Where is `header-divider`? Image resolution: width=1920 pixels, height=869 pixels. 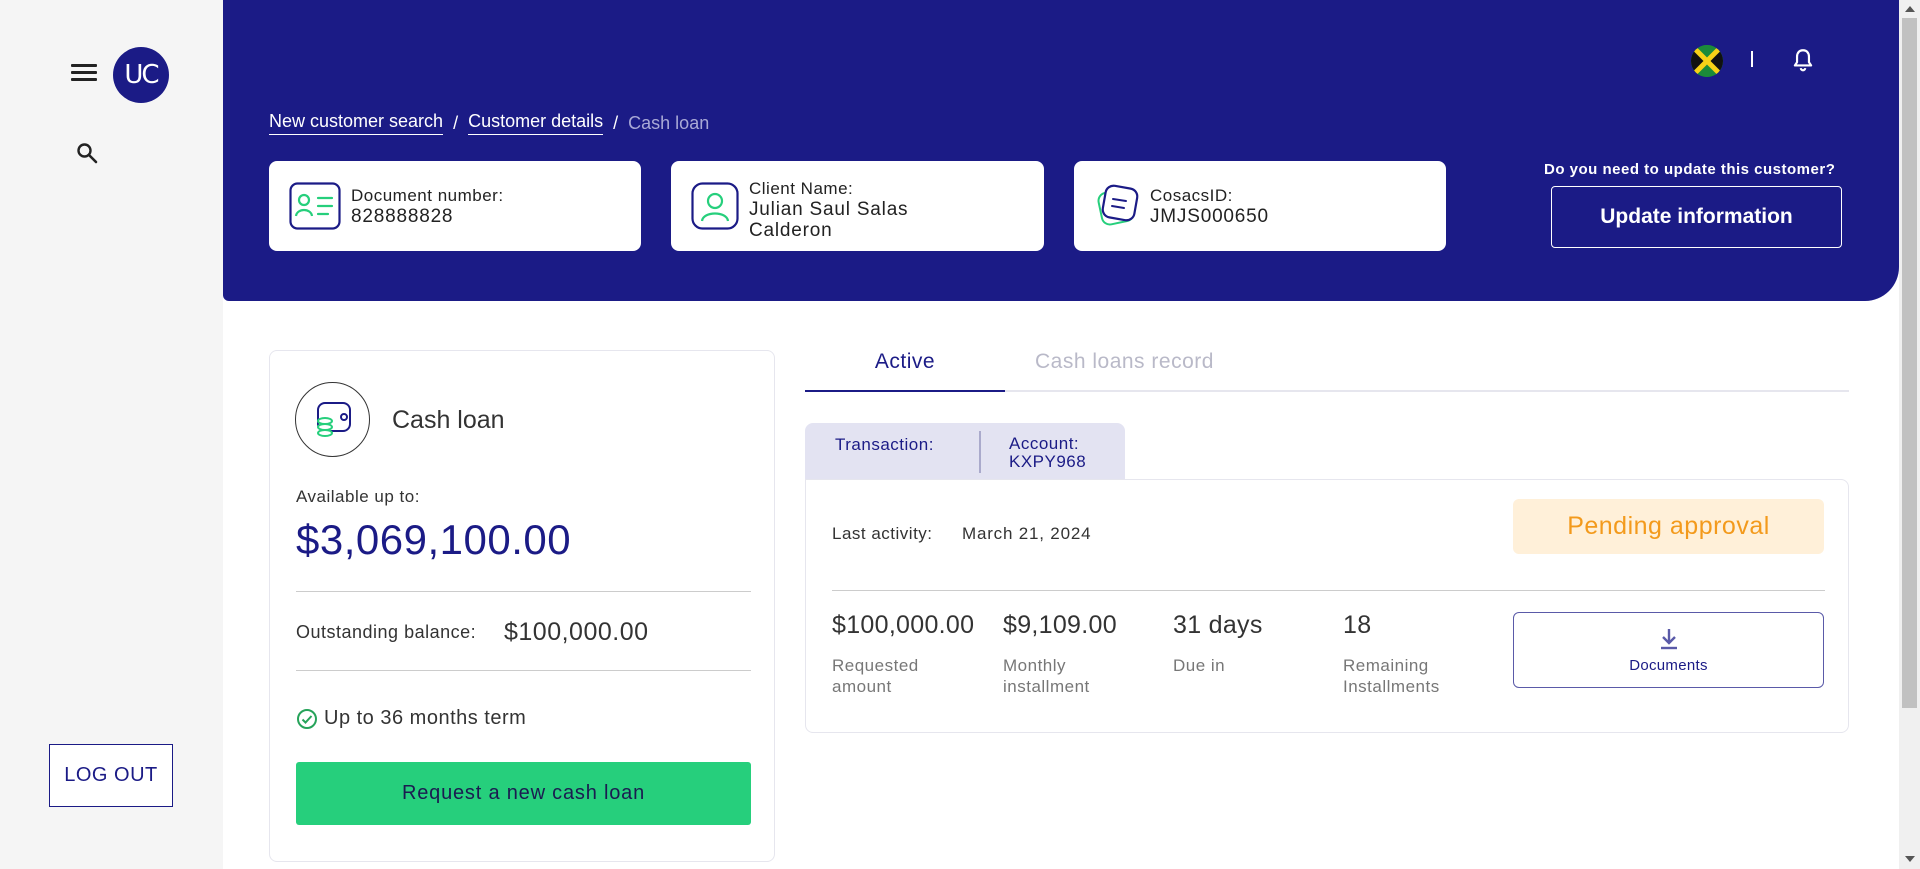 header-divider is located at coordinates (1752, 59).